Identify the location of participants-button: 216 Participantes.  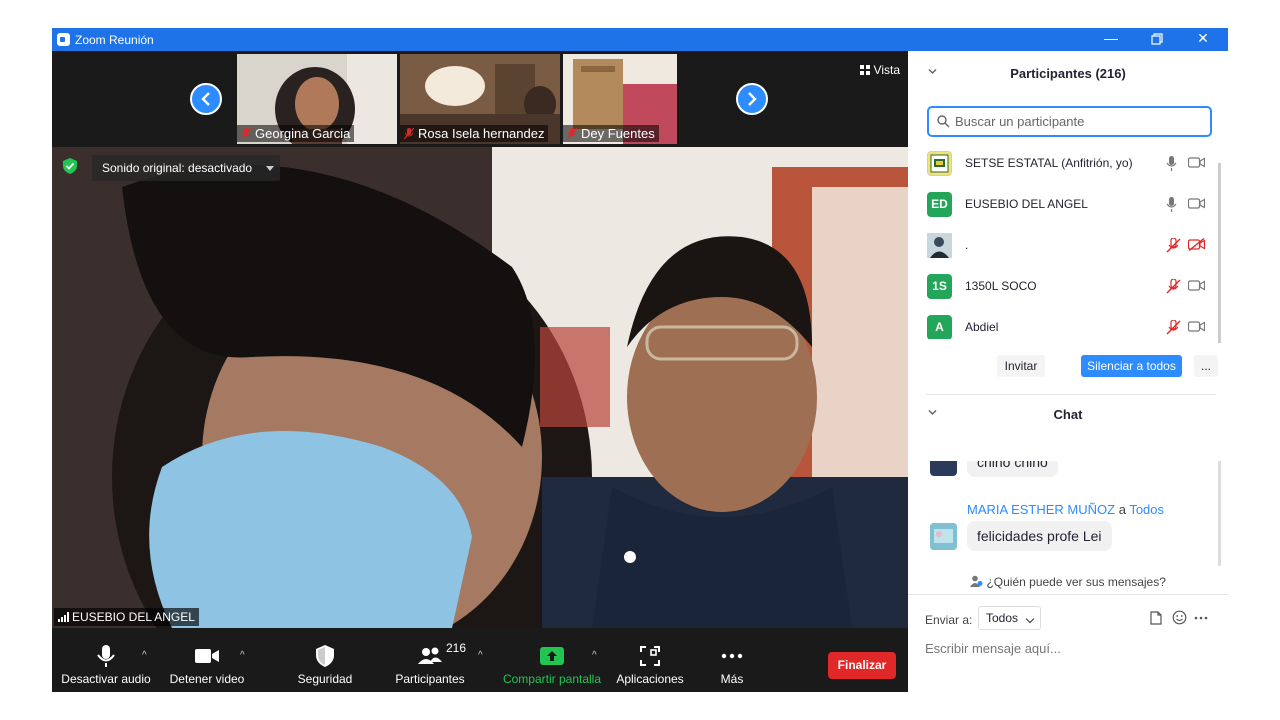
(430, 660).